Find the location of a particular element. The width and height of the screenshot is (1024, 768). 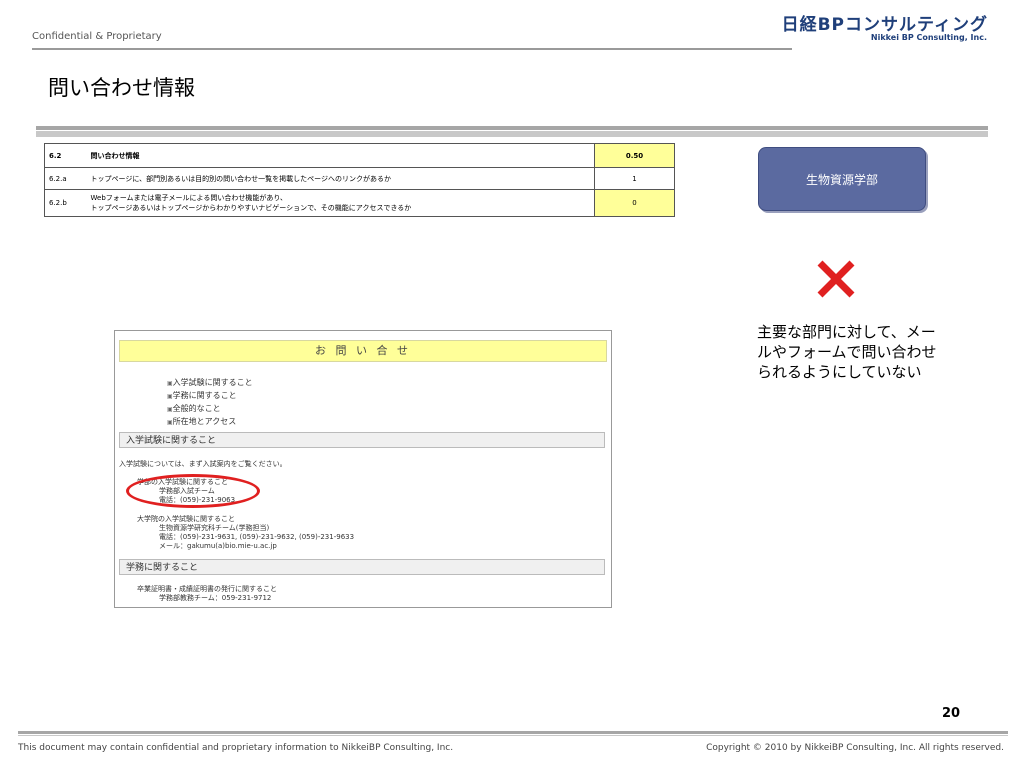

section-heading: 学務に関すること is located at coordinates (362, 567).